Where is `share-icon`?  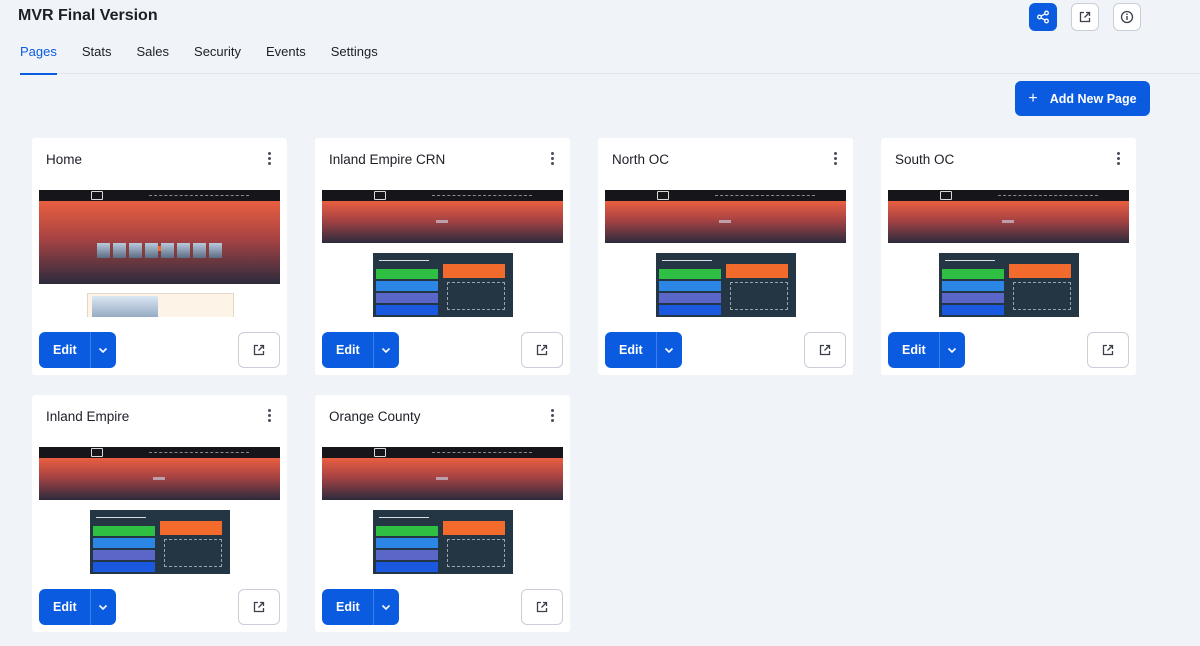
share-icon is located at coordinates (1043, 17).